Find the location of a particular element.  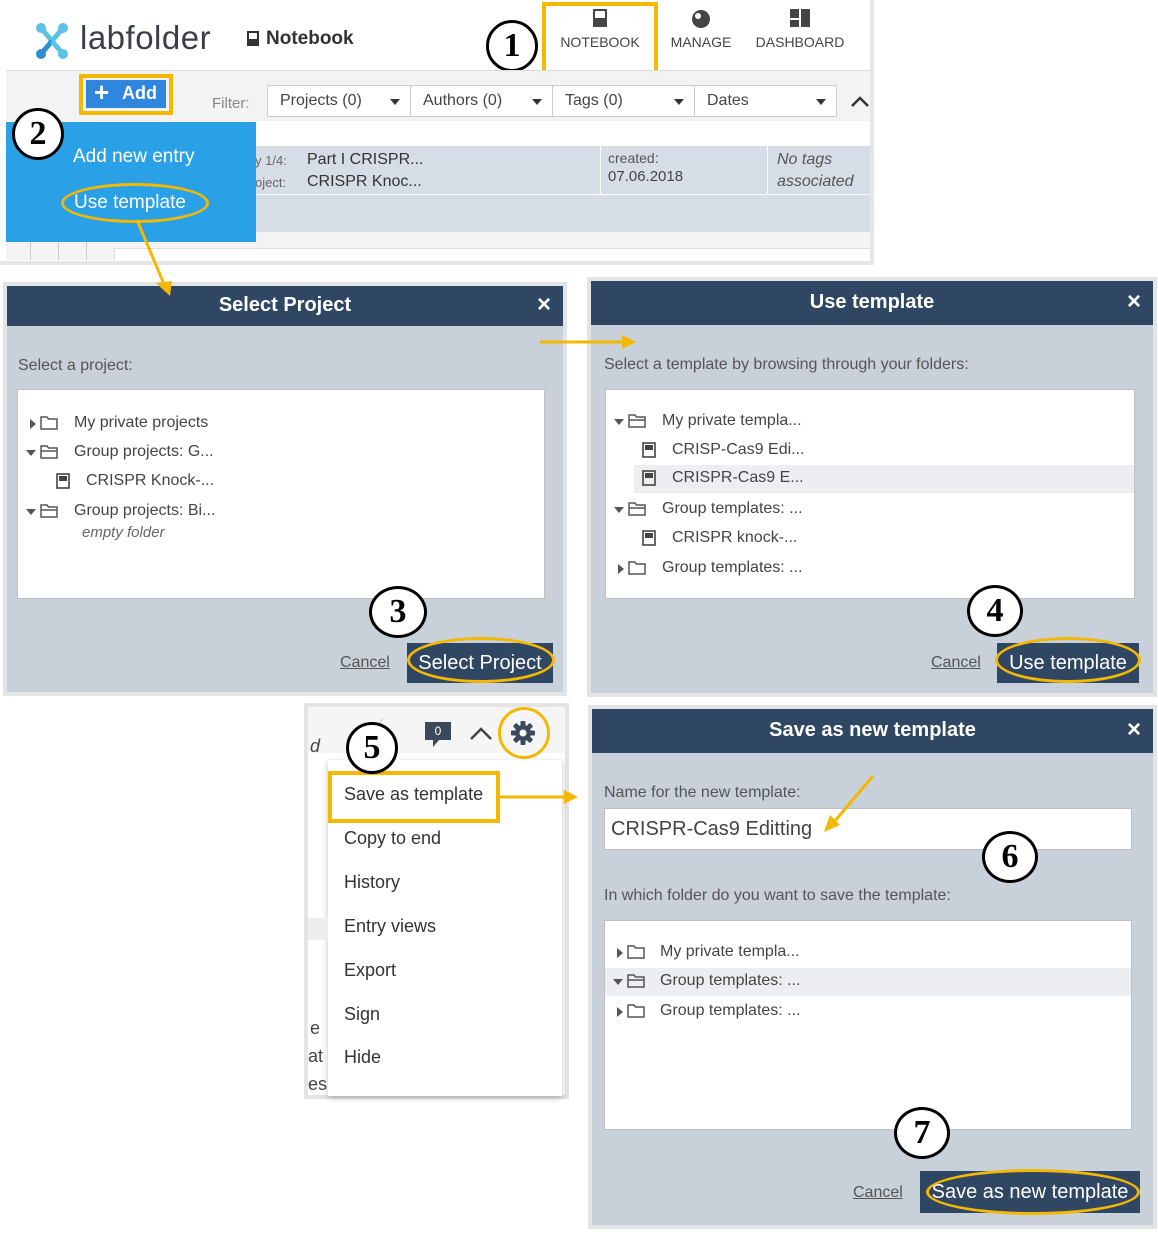

dialog-title: Save as new template is located at coordinates (872, 730).